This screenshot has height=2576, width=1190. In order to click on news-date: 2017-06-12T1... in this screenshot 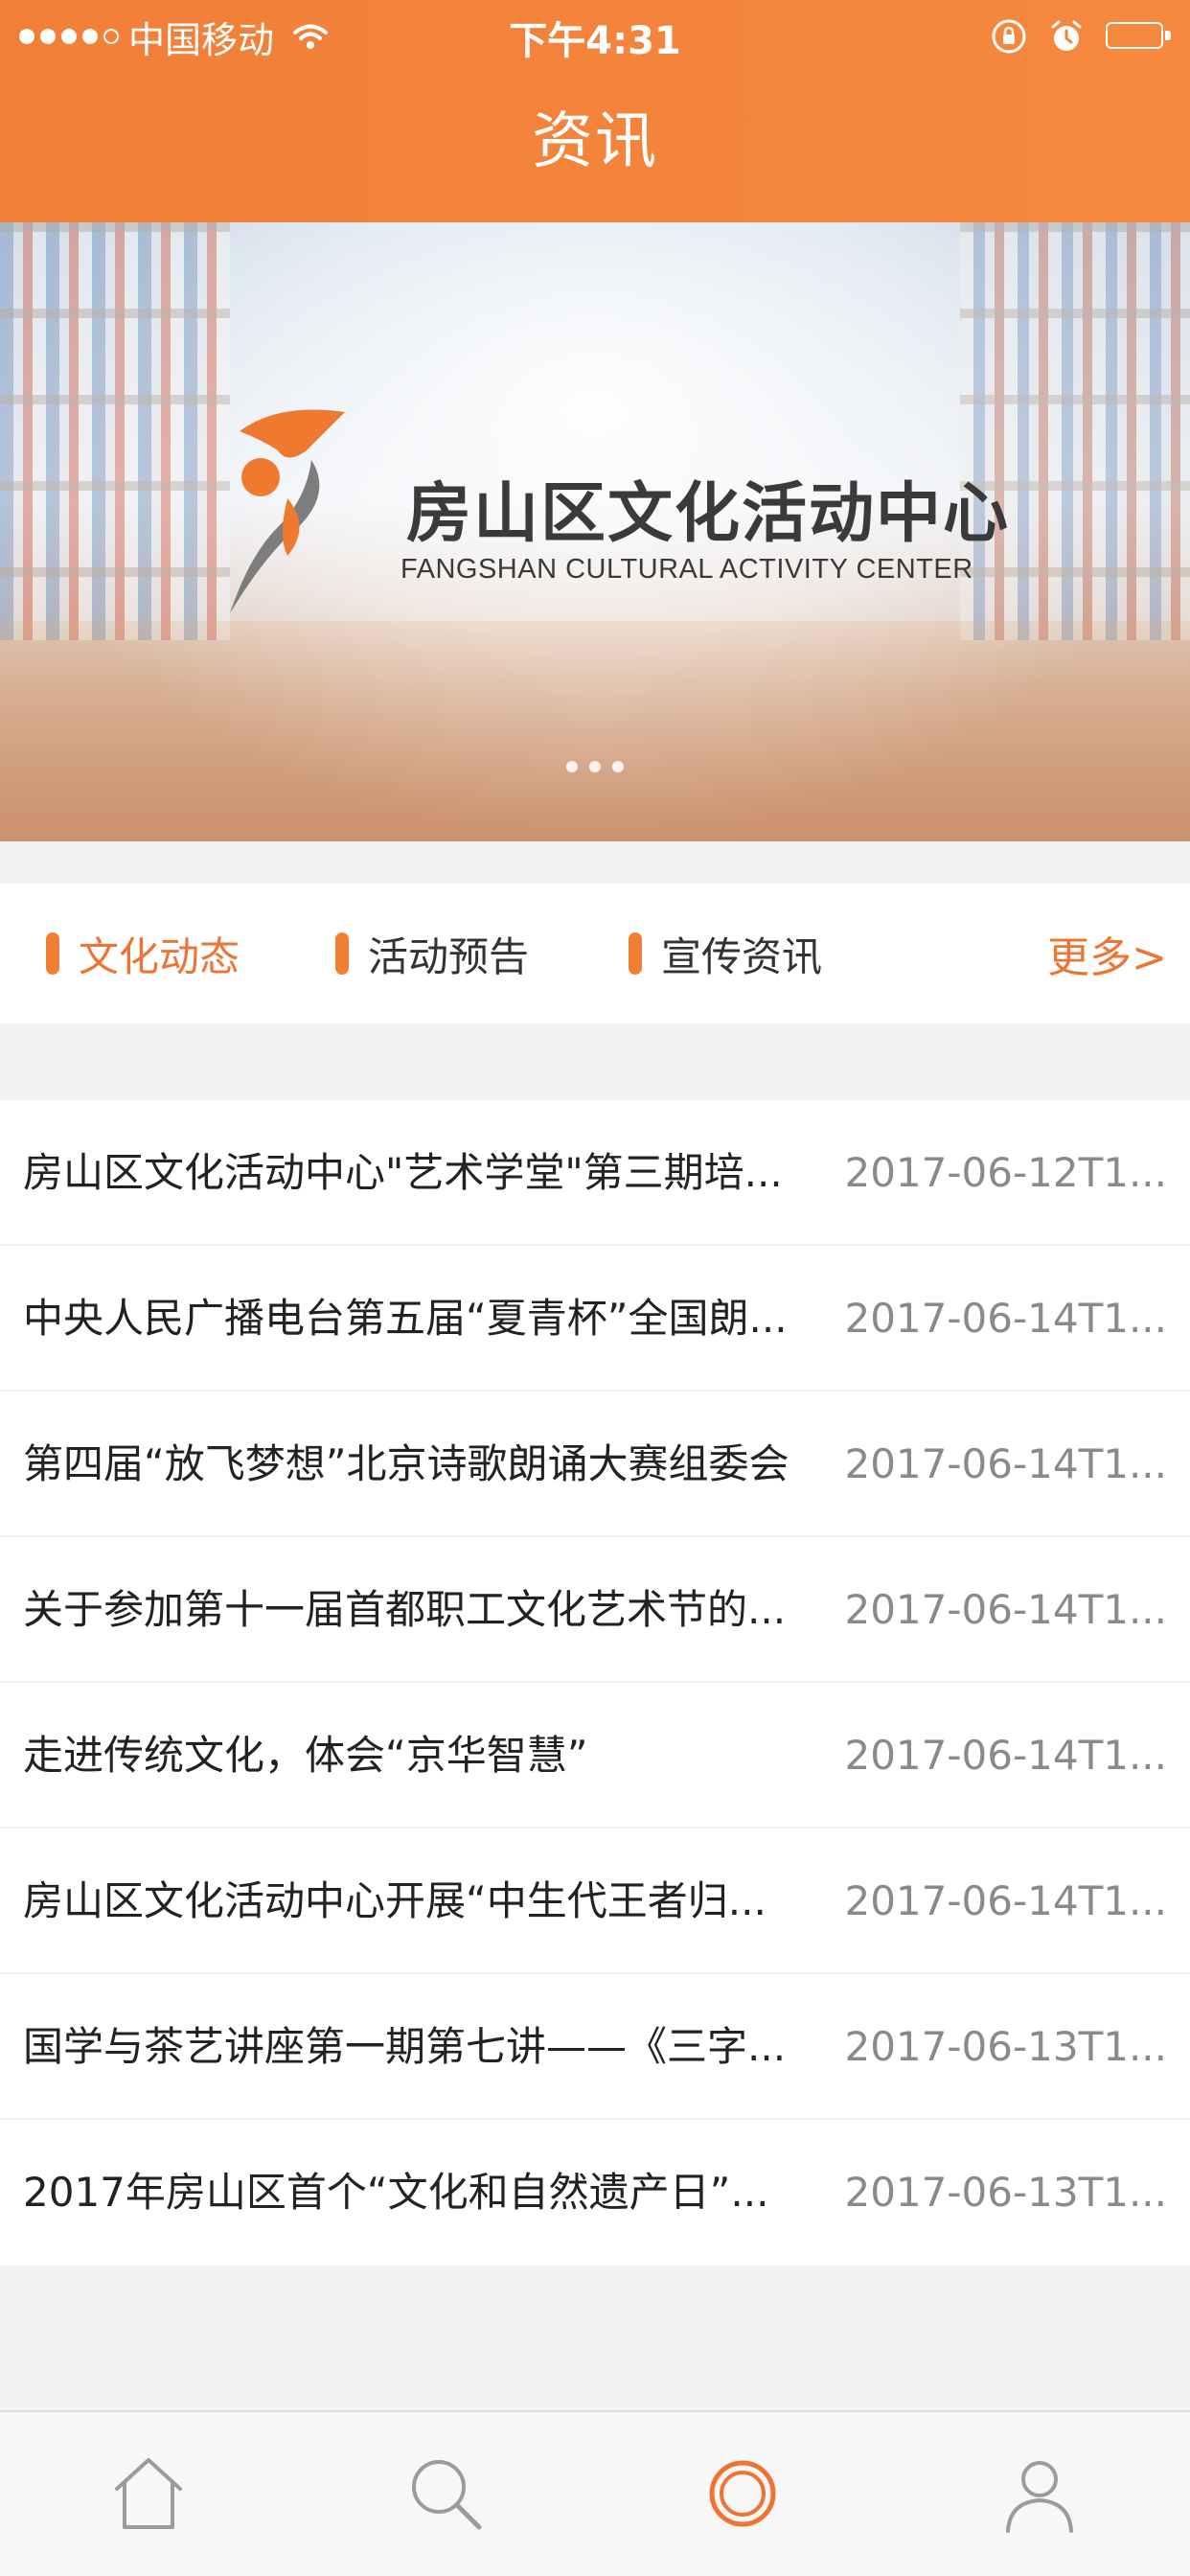, I will do `click(1006, 1172)`.